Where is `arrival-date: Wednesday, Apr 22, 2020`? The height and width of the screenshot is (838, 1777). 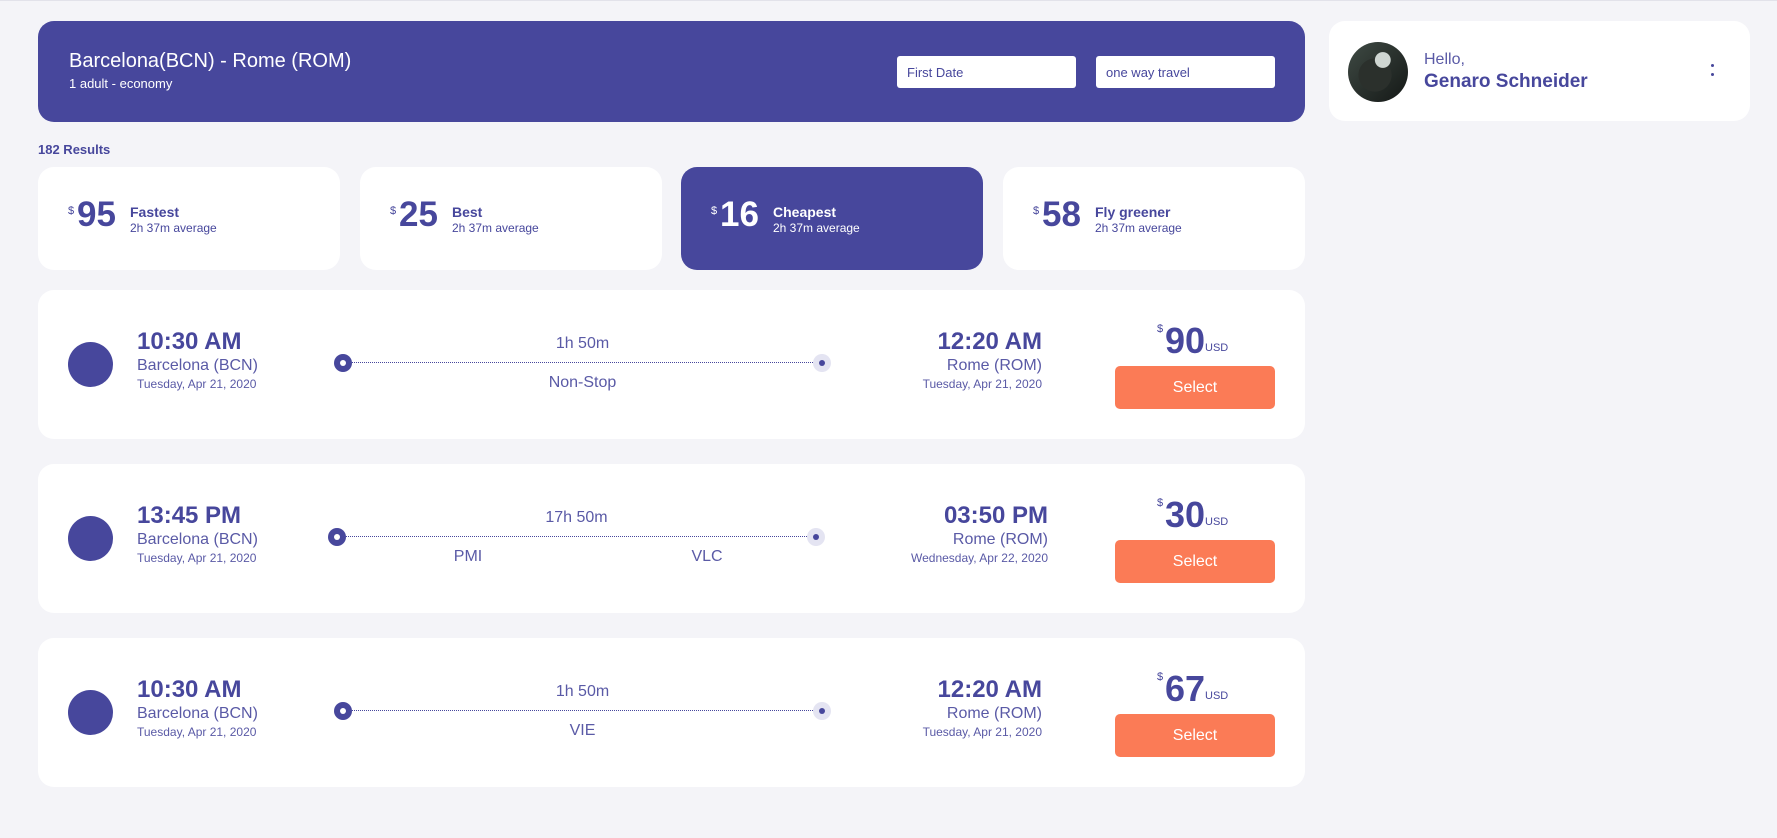 arrival-date: Wednesday, Apr 22, 2020 is located at coordinates (979, 558).